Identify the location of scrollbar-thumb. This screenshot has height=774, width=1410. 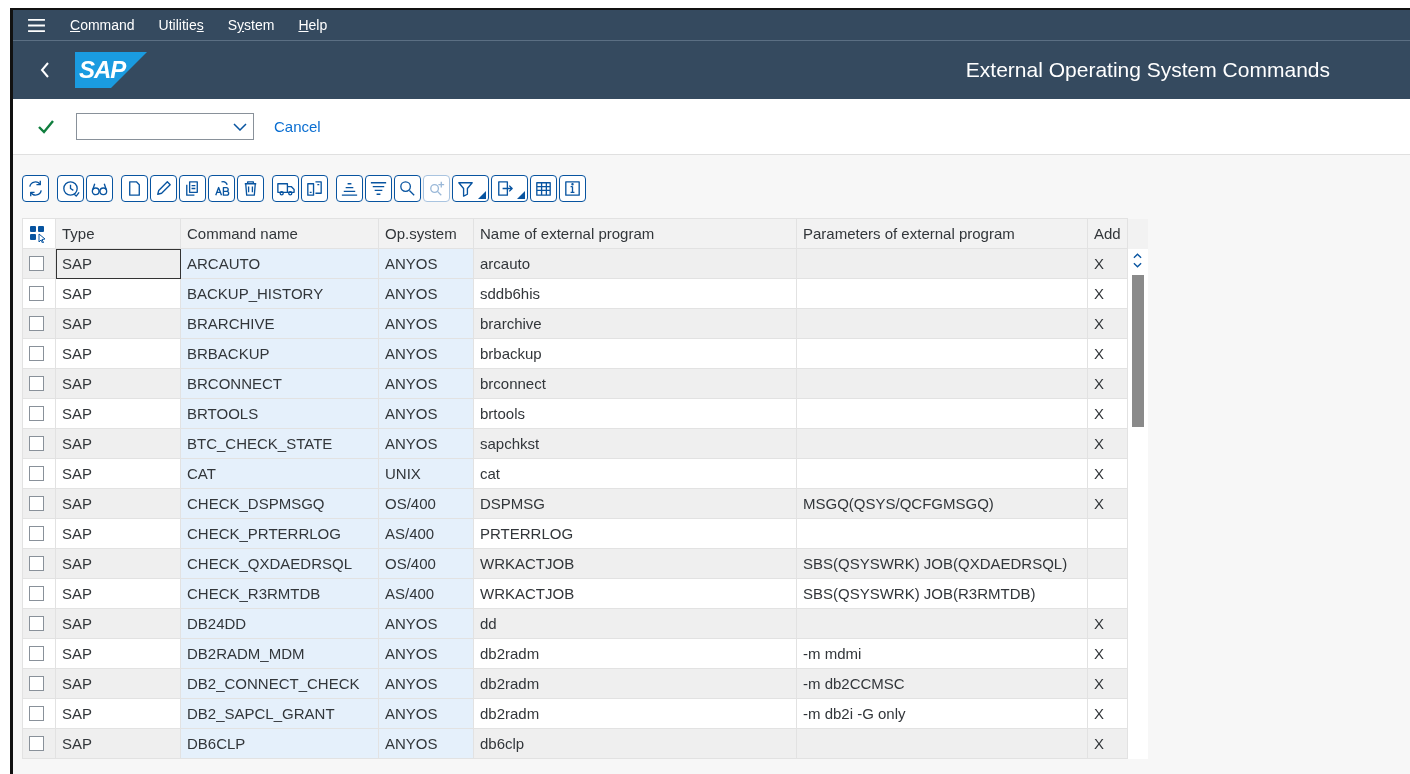
(1137, 350).